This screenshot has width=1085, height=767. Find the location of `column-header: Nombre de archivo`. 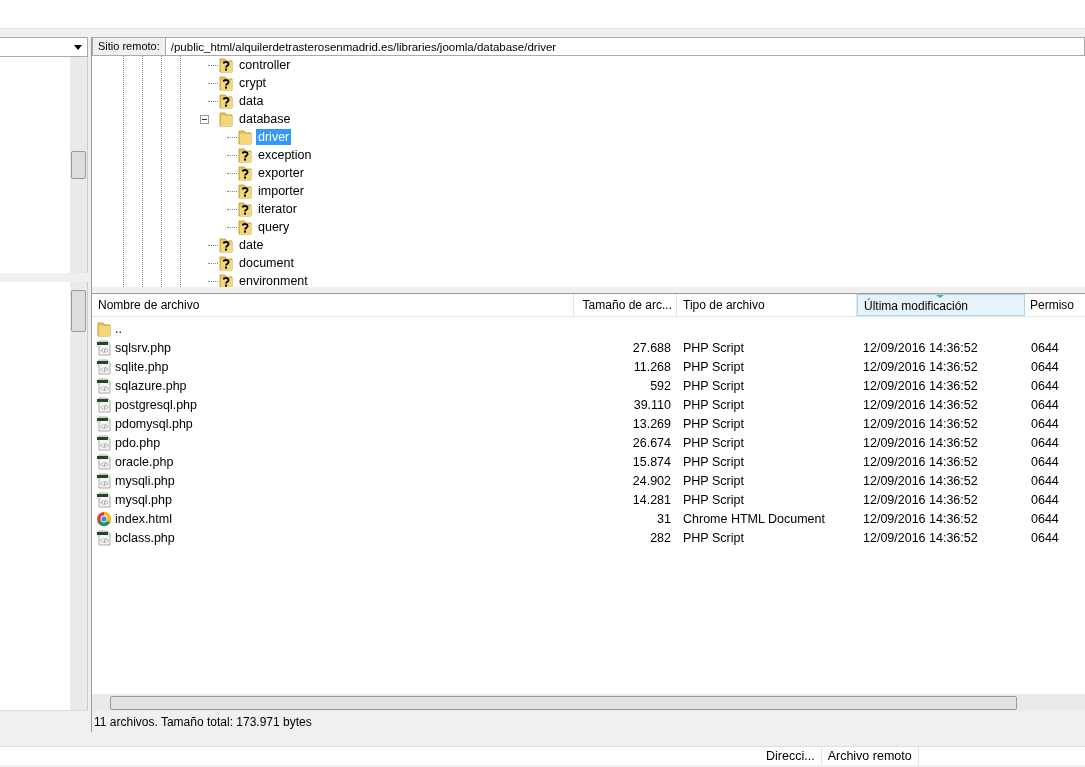

column-header: Nombre de archivo is located at coordinates (333, 305).